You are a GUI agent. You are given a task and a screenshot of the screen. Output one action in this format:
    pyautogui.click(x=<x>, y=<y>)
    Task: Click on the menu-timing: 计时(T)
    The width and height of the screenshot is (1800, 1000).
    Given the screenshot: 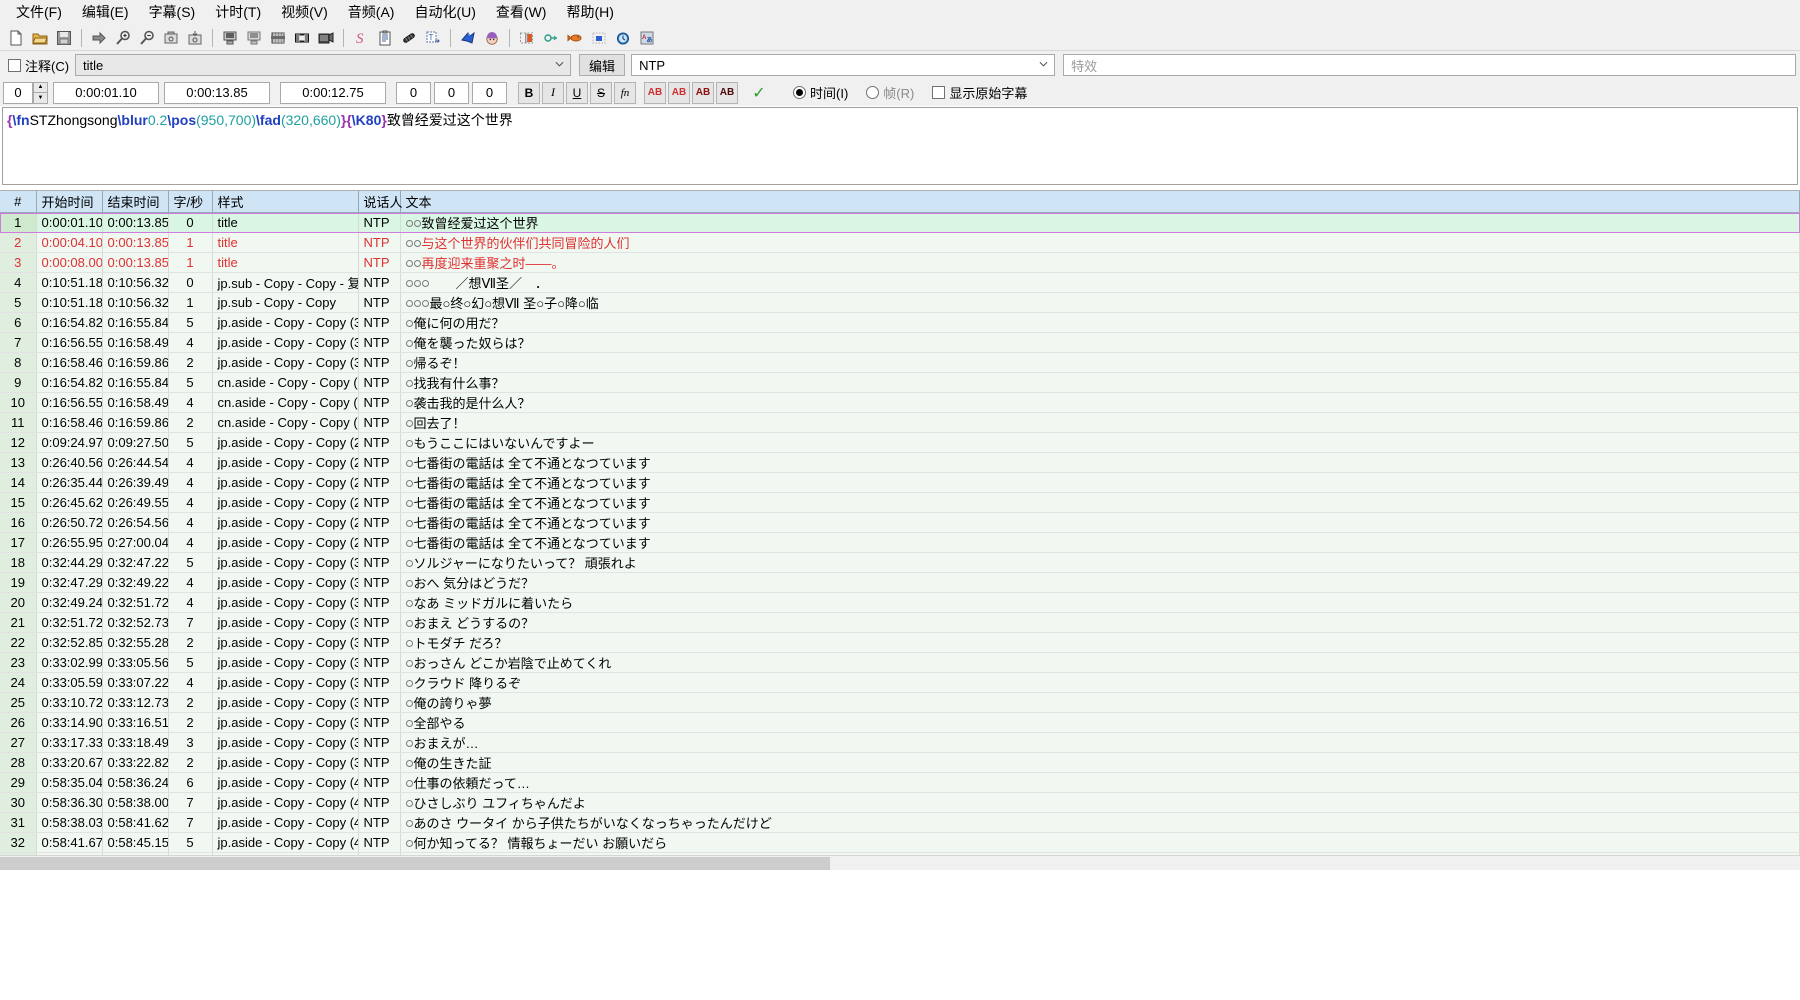 What is the action you would take?
    pyautogui.click(x=238, y=12)
    